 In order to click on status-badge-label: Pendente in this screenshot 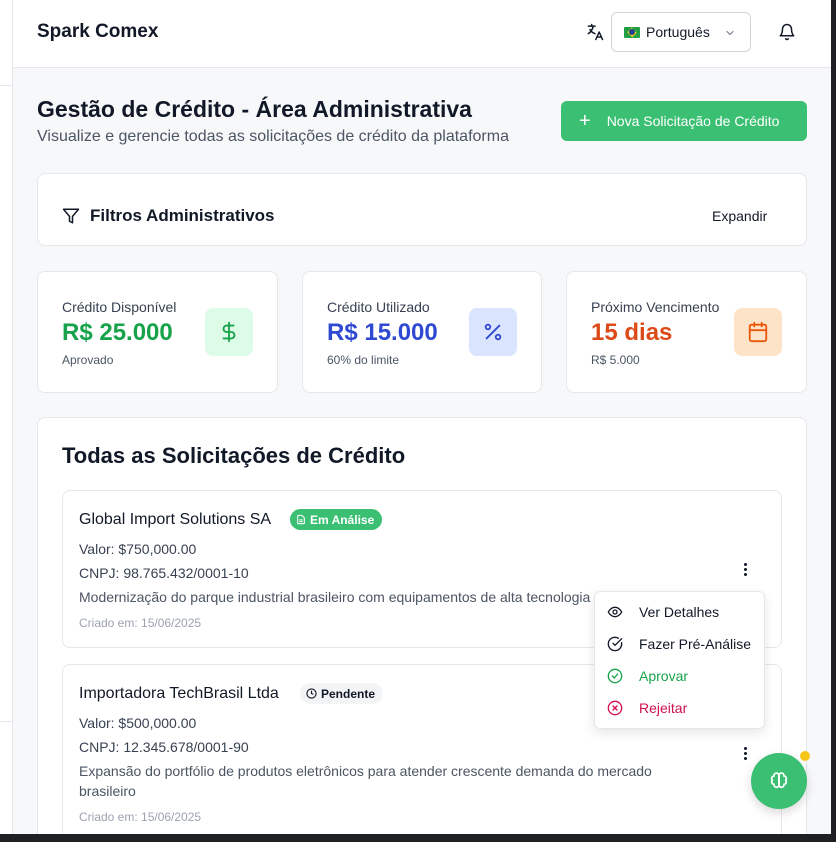, I will do `click(348, 693)`.